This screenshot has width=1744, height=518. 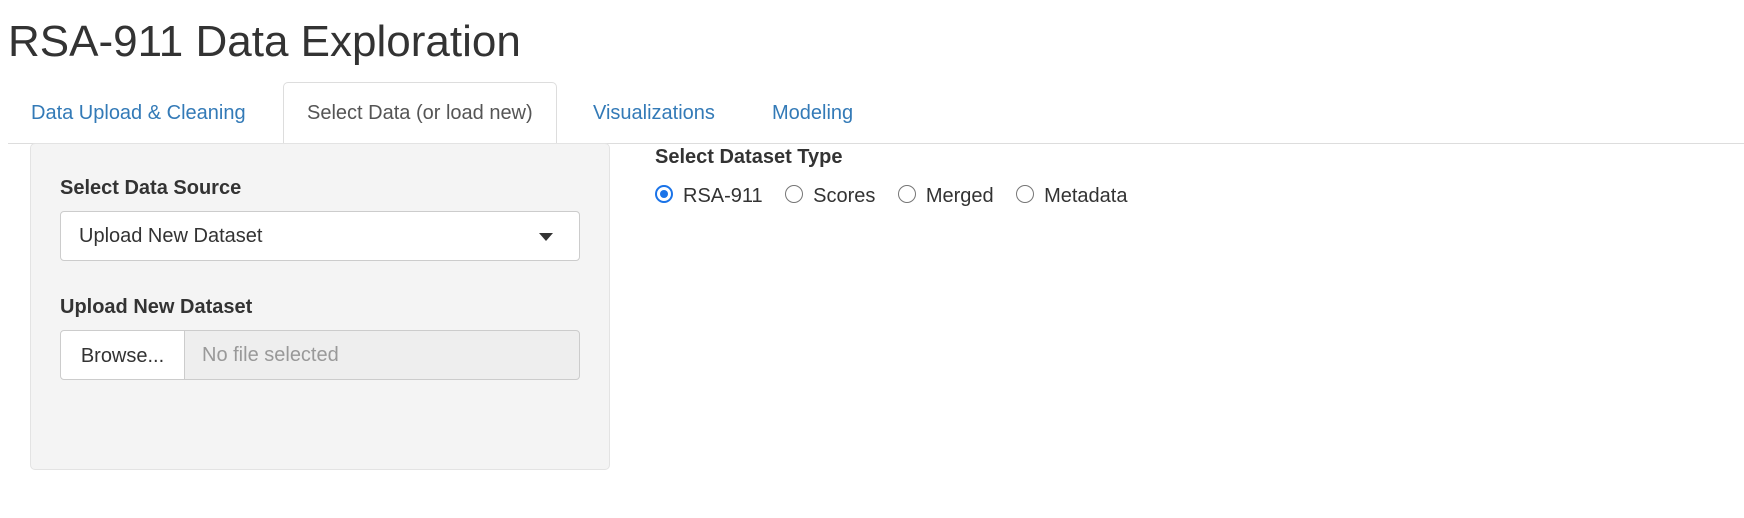 I want to click on dataset-type-radio-group: RSA-911 Scores Merged Metadata, so click(x=900, y=196).